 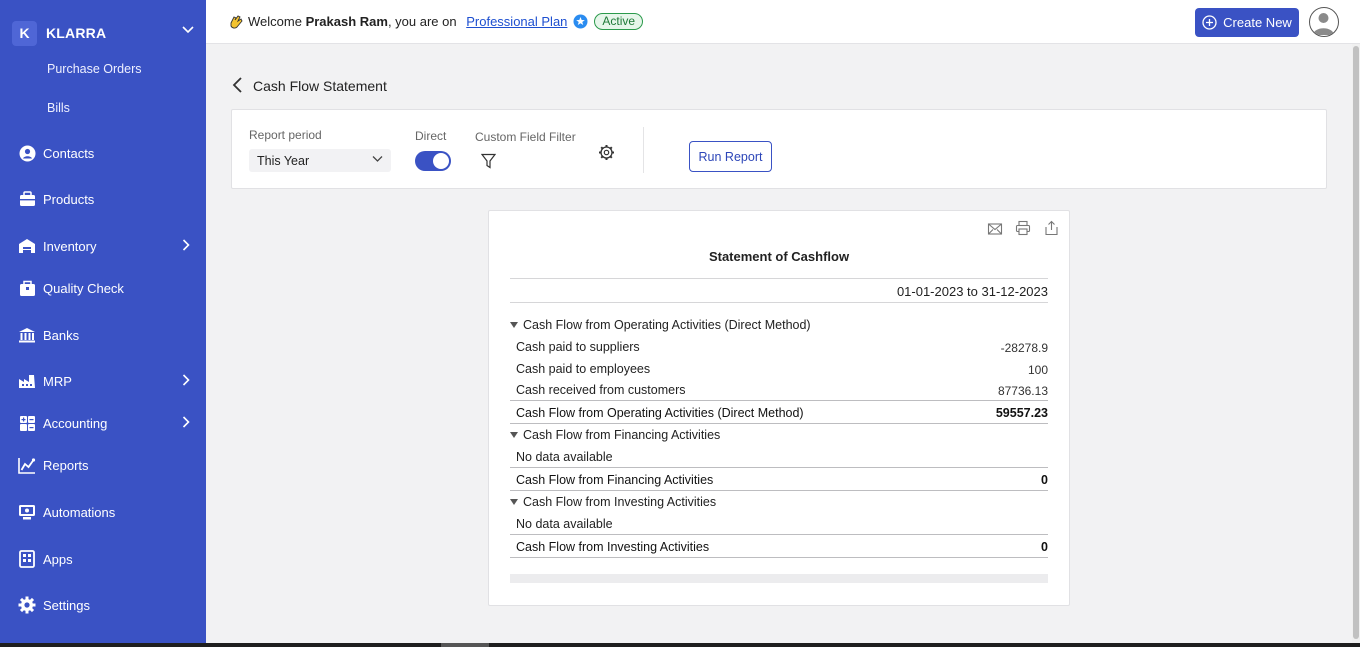 I want to click on export-icon, so click(x=1051, y=228).